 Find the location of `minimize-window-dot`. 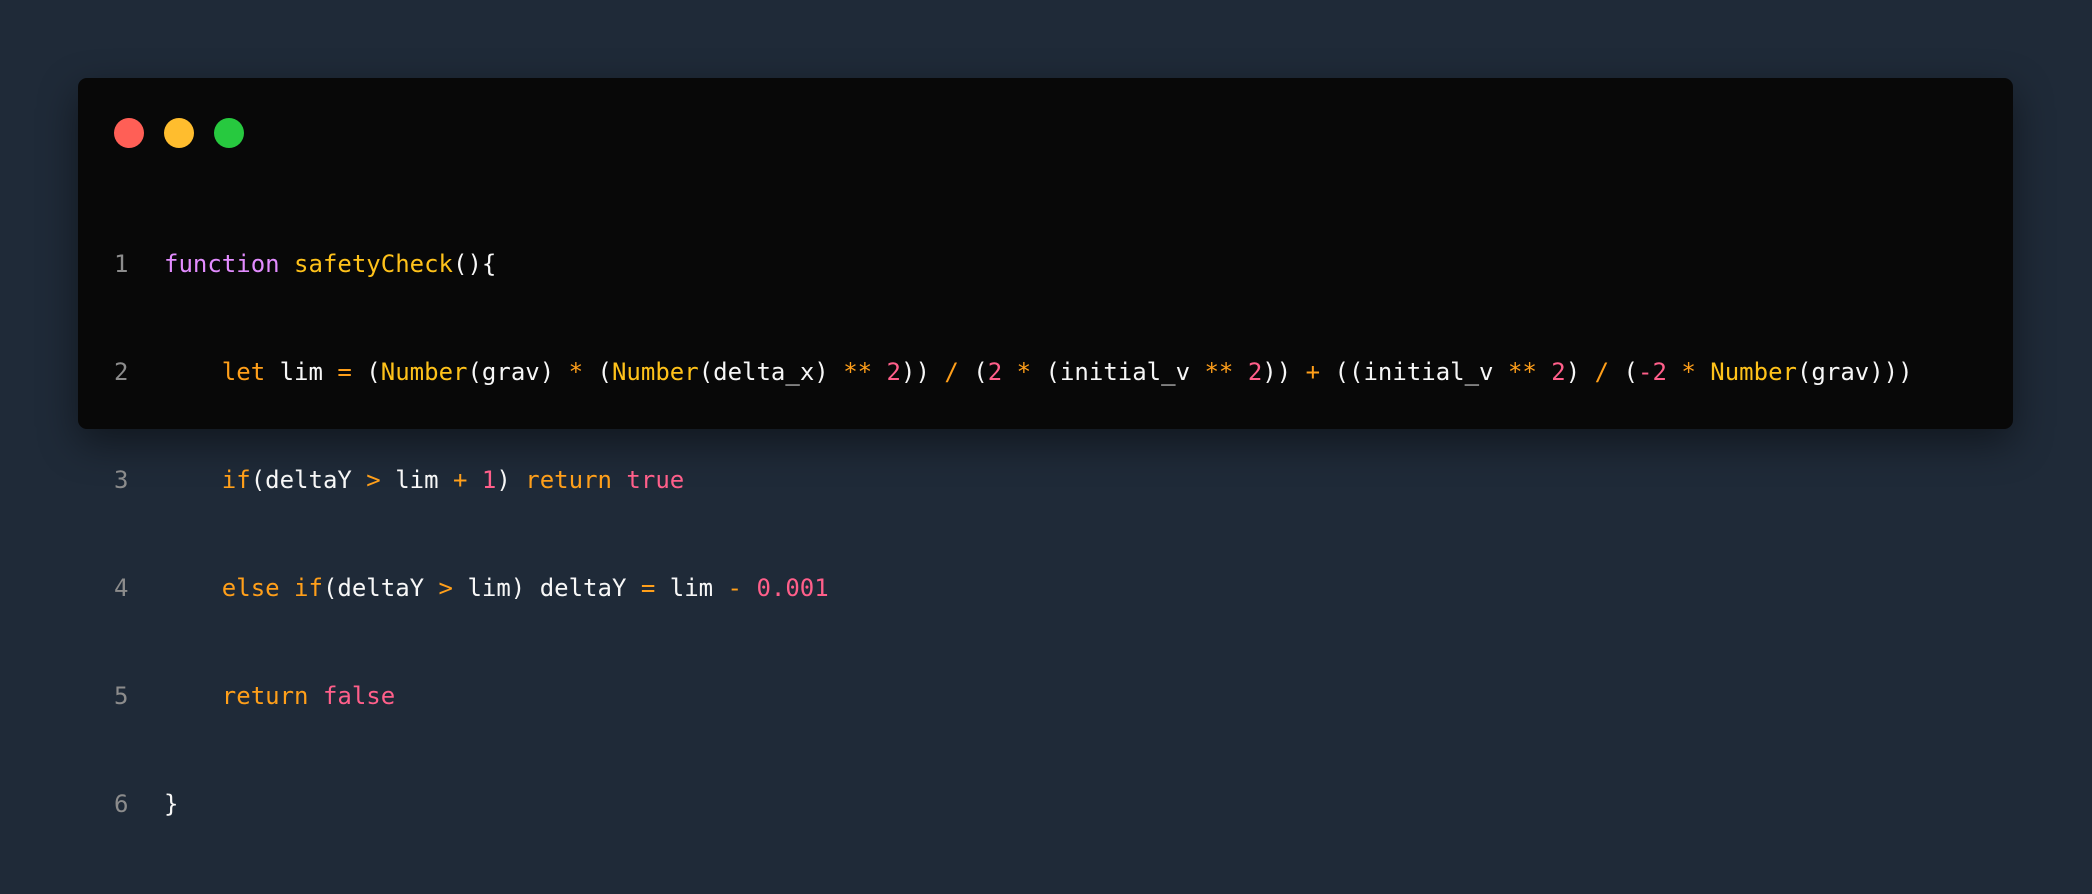

minimize-window-dot is located at coordinates (179, 133).